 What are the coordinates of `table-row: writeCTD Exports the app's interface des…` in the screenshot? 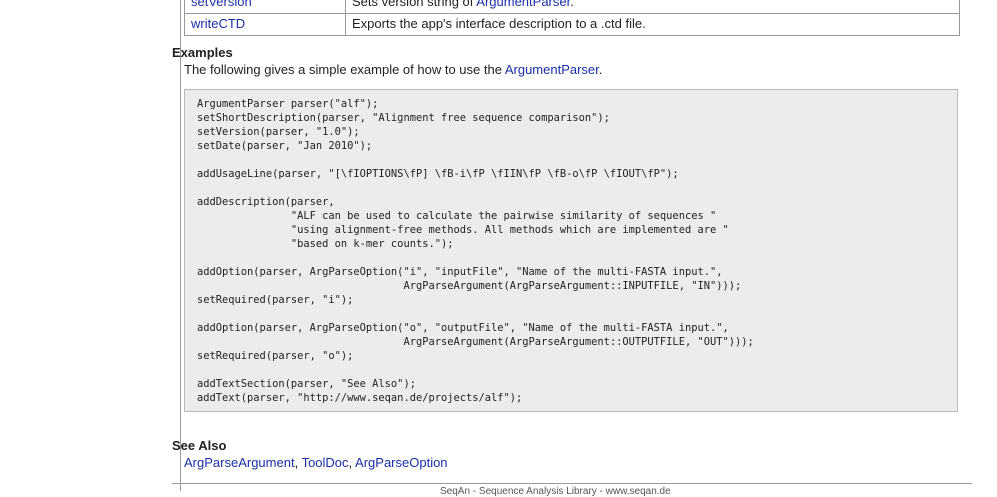 It's located at (572, 24).